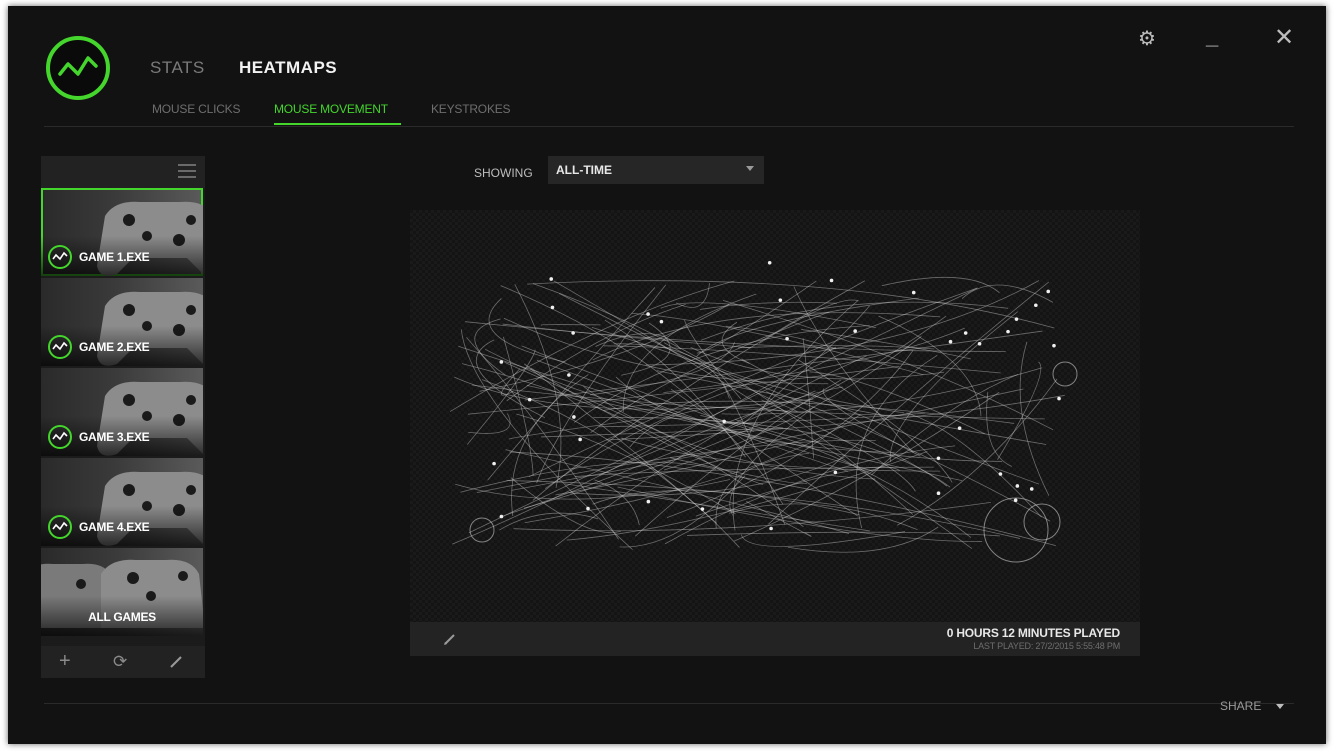 The image size is (1334, 751). I want to click on time-range-select: ALL-TIME, so click(656, 170).